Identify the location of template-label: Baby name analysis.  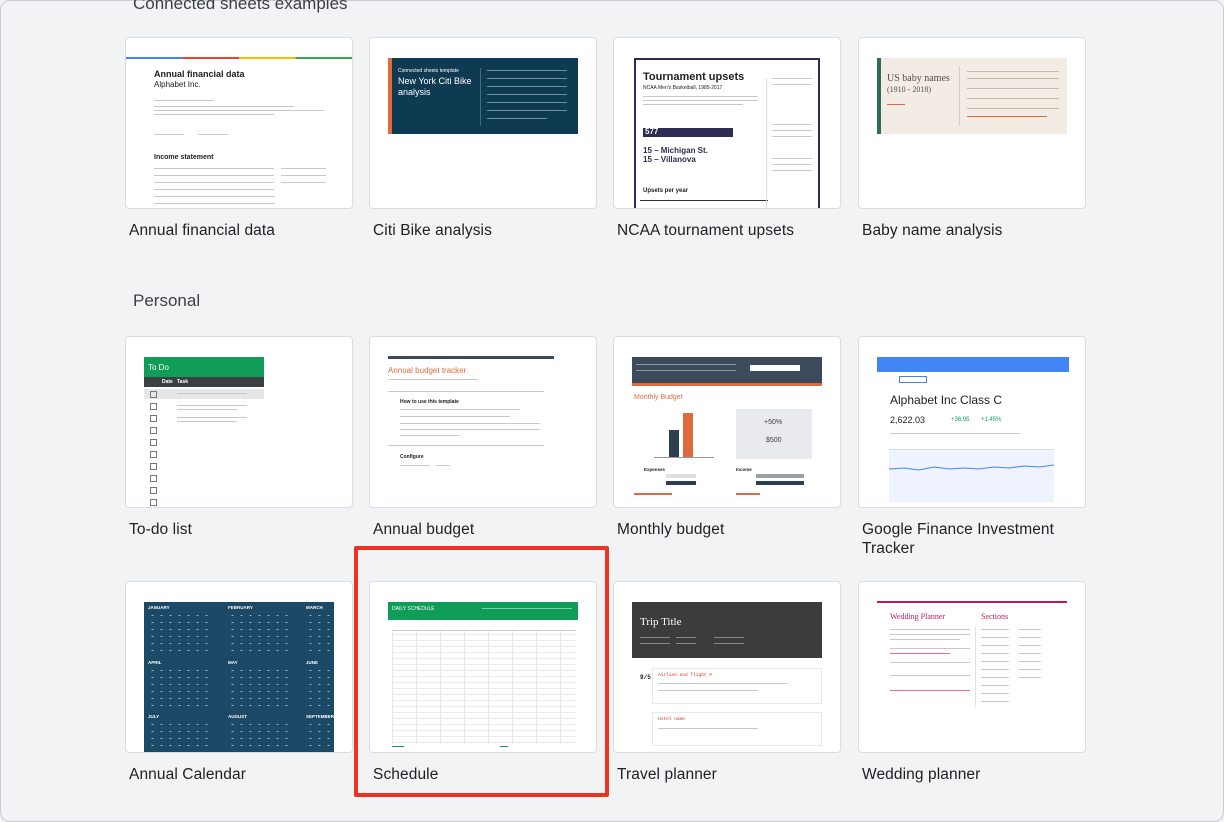
(974, 230).